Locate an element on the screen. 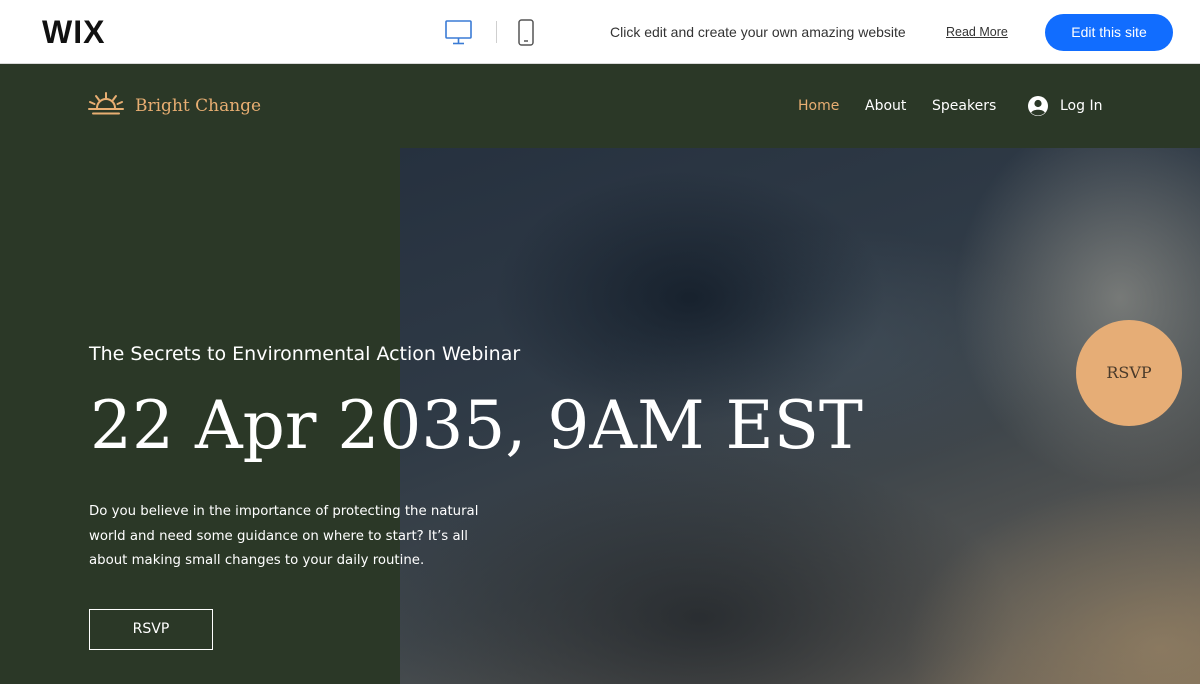 The width and height of the screenshot is (1200, 684). edit-site-button: Edit this site is located at coordinates (1109, 32).